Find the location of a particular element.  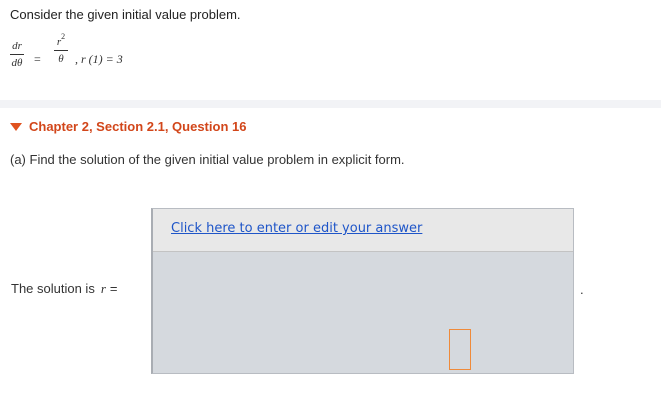

solution-prompt: The solution is r = is located at coordinates (64, 289).